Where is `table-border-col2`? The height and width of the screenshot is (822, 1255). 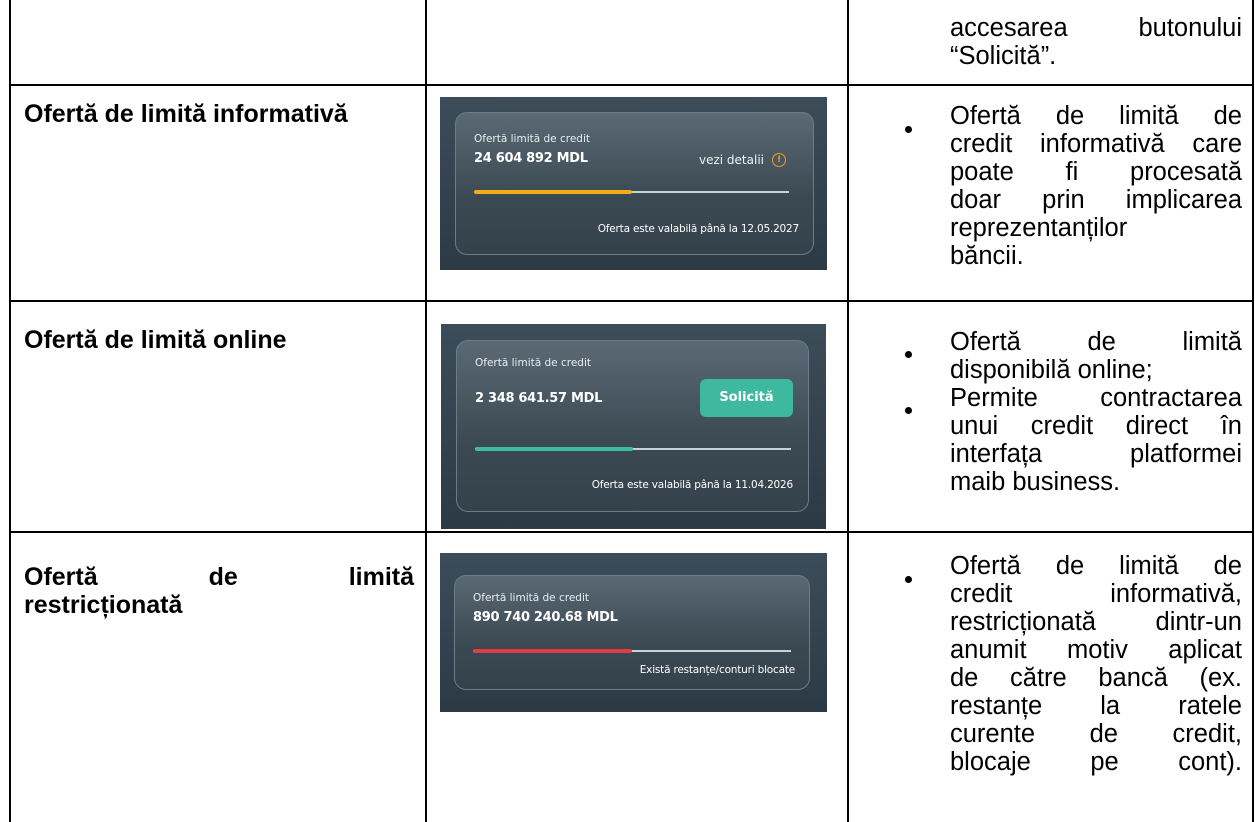 table-border-col2 is located at coordinates (848, 411).